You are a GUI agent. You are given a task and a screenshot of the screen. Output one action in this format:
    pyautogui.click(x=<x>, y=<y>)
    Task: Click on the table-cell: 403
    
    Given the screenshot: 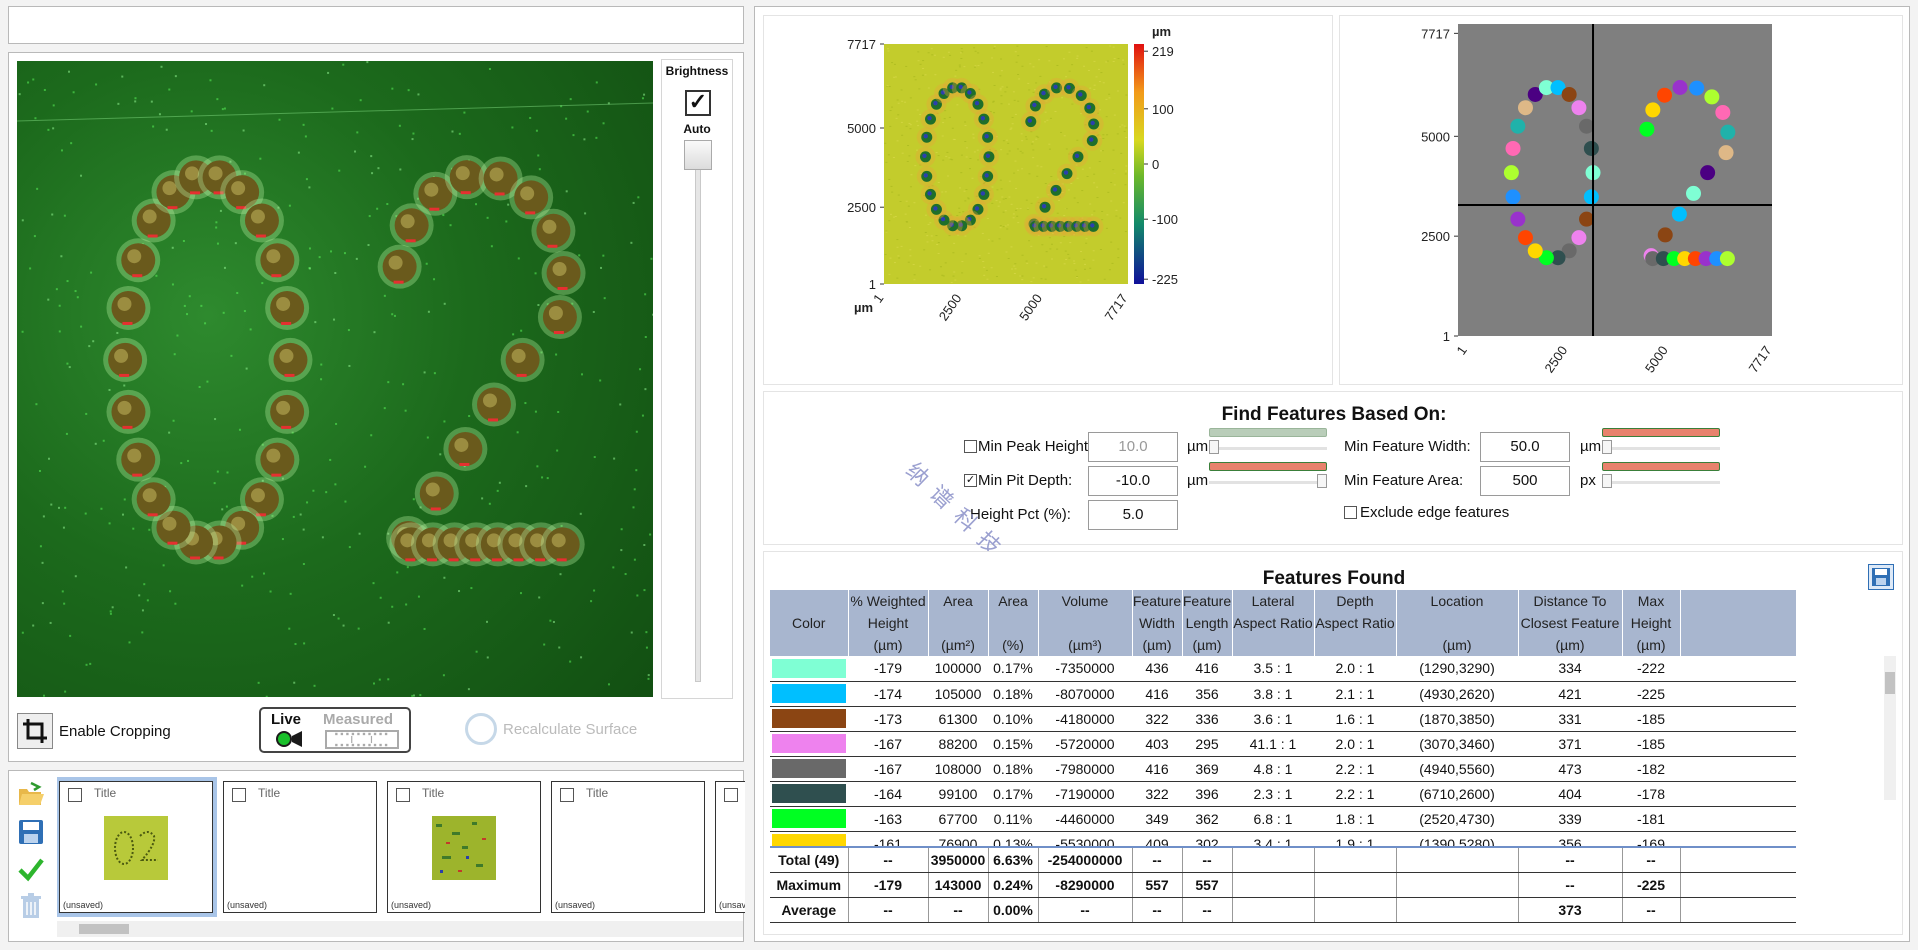 What is the action you would take?
    pyautogui.click(x=1157, y=743)
    